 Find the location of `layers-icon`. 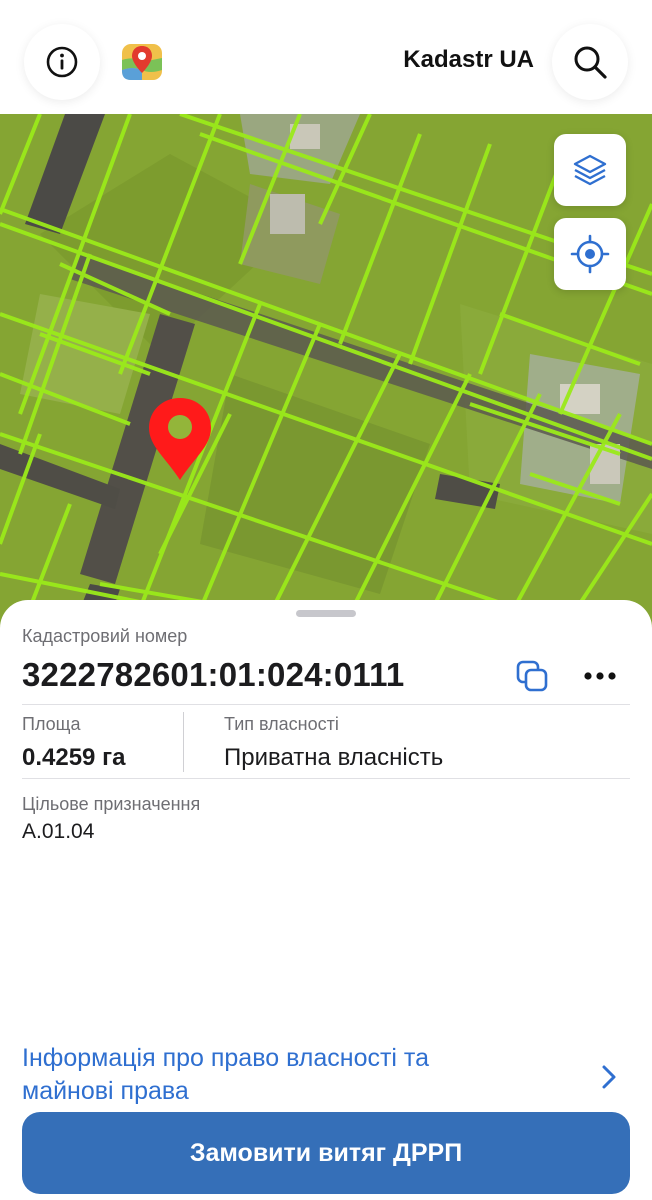

layers-icon is located at coordinates (590, 170).